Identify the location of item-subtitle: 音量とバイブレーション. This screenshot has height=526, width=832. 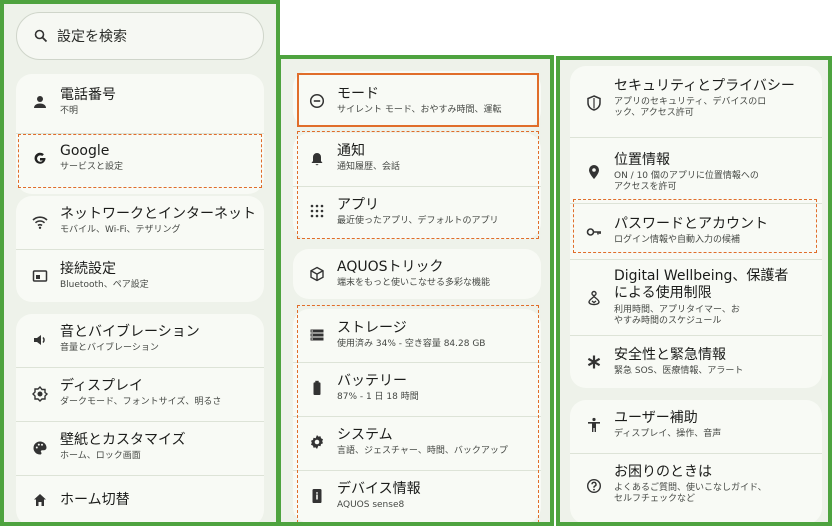
(109, 348).